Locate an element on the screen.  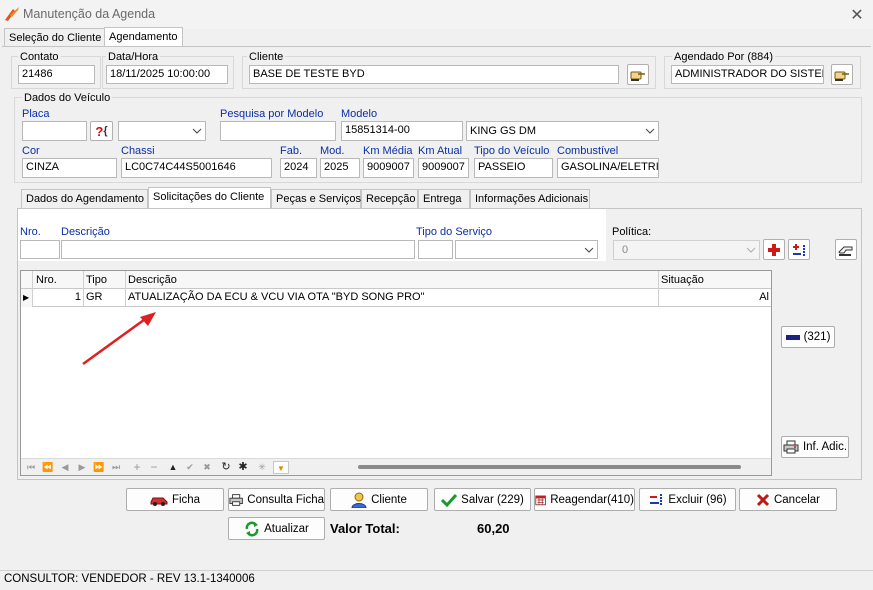
reagendar-label: Reagendar(410) is located at coordinates (592, 499).